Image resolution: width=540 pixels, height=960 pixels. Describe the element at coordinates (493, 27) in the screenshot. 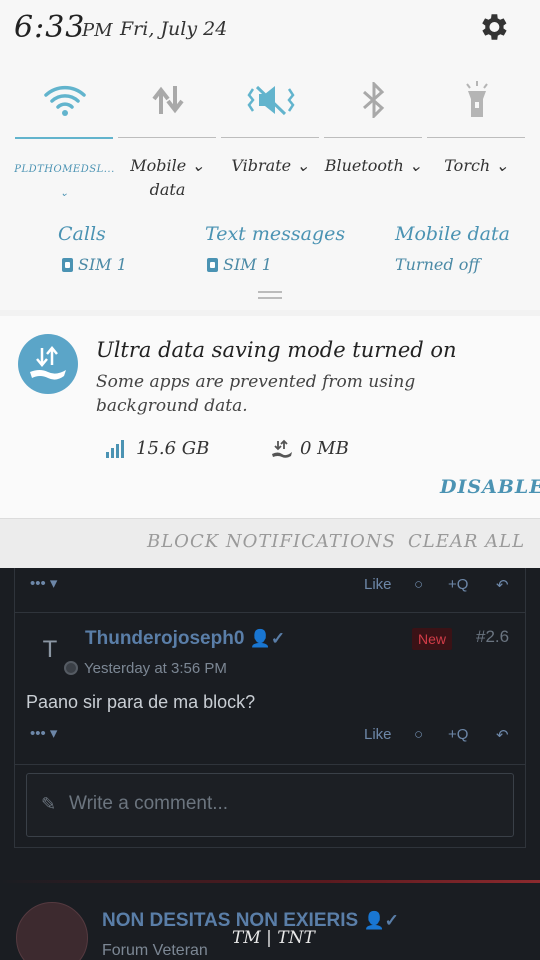

I see `gear-icon` at that location.